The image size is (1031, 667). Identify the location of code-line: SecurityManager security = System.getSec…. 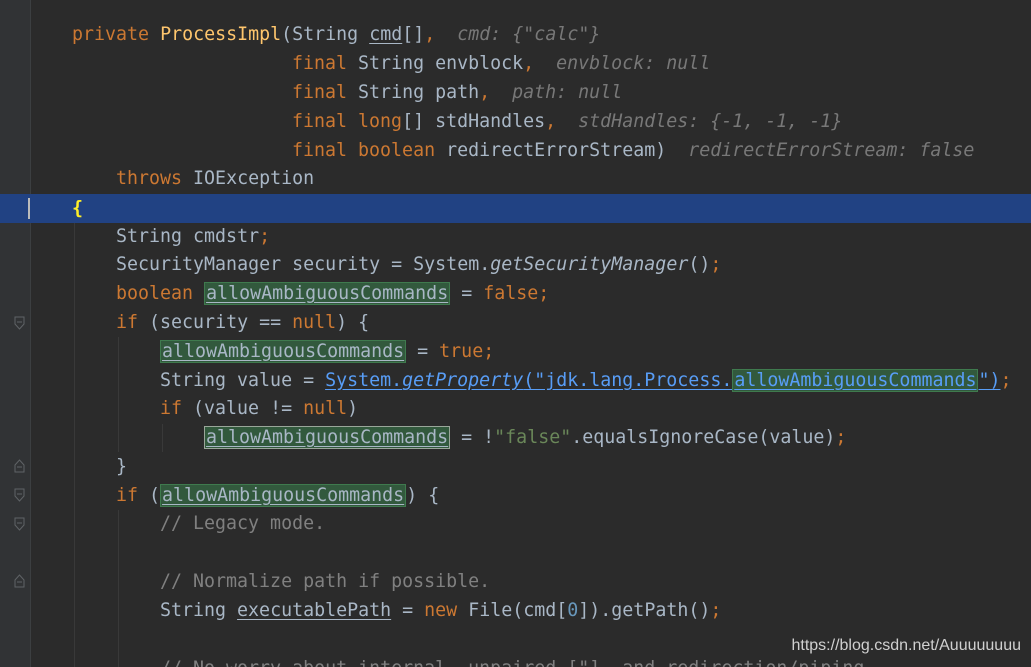
(419, 264).